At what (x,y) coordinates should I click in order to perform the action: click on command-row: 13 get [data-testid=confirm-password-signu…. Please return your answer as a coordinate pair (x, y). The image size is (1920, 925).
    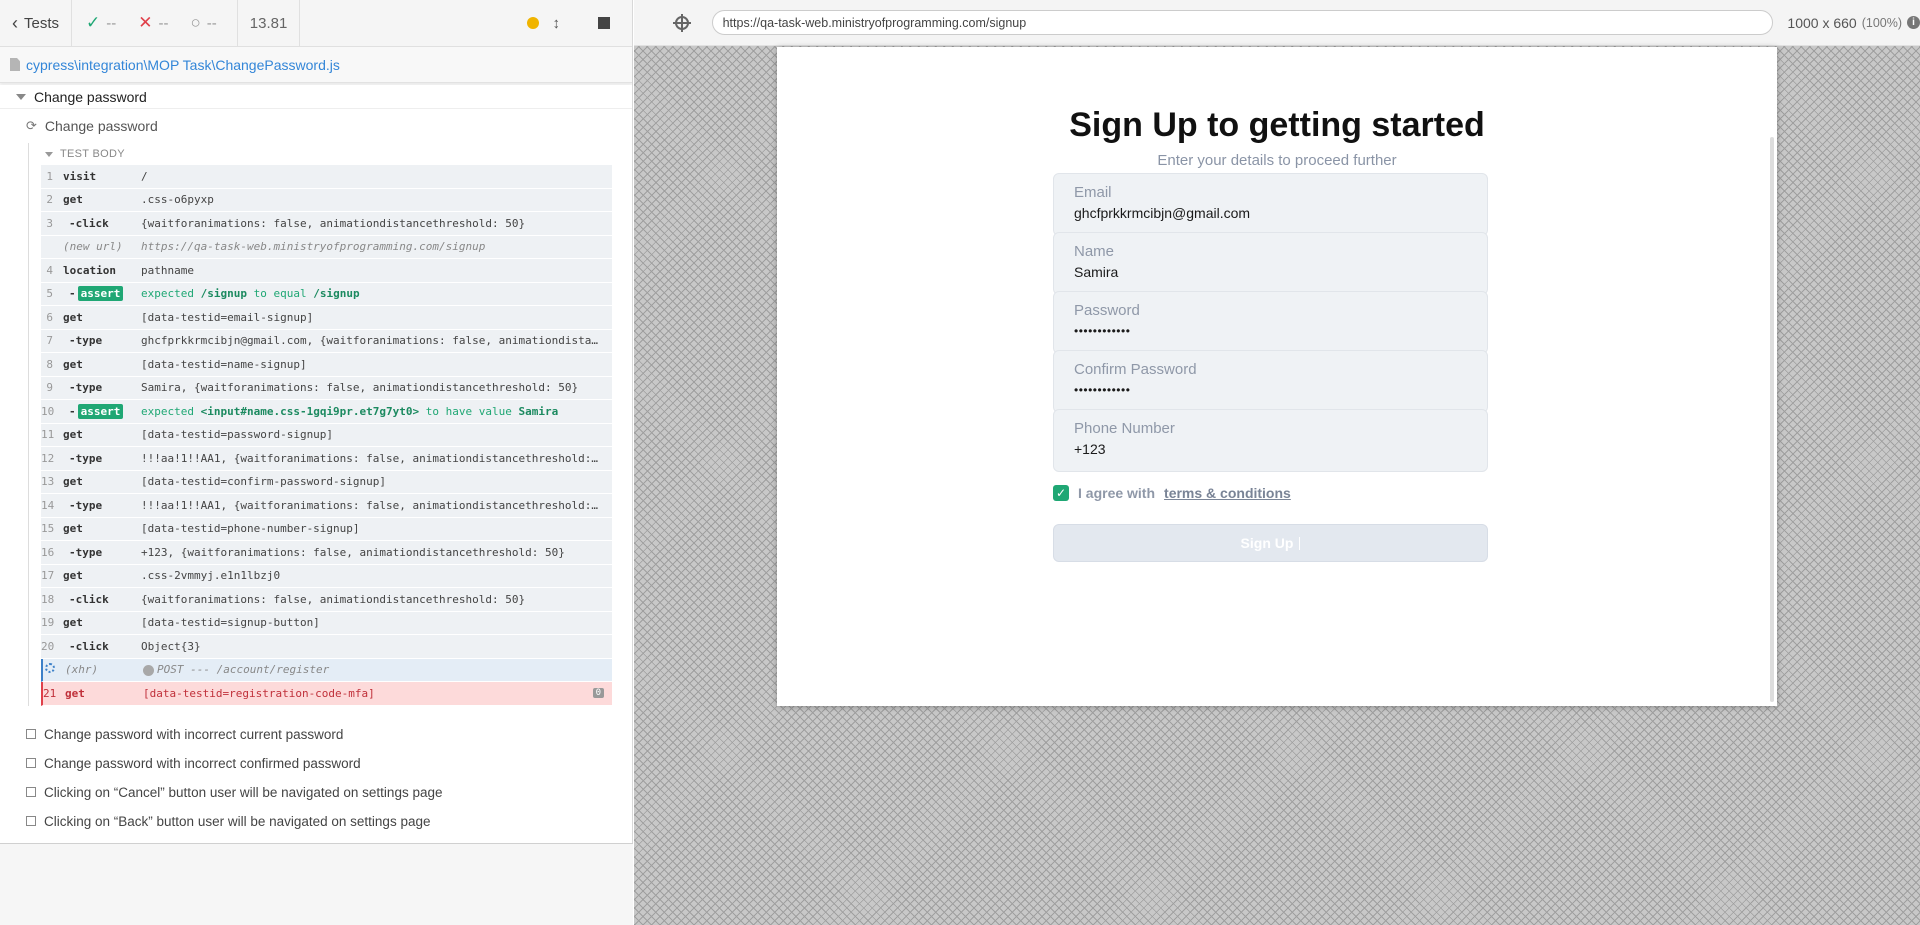
    Looking at the image, I should click on (326, 482).